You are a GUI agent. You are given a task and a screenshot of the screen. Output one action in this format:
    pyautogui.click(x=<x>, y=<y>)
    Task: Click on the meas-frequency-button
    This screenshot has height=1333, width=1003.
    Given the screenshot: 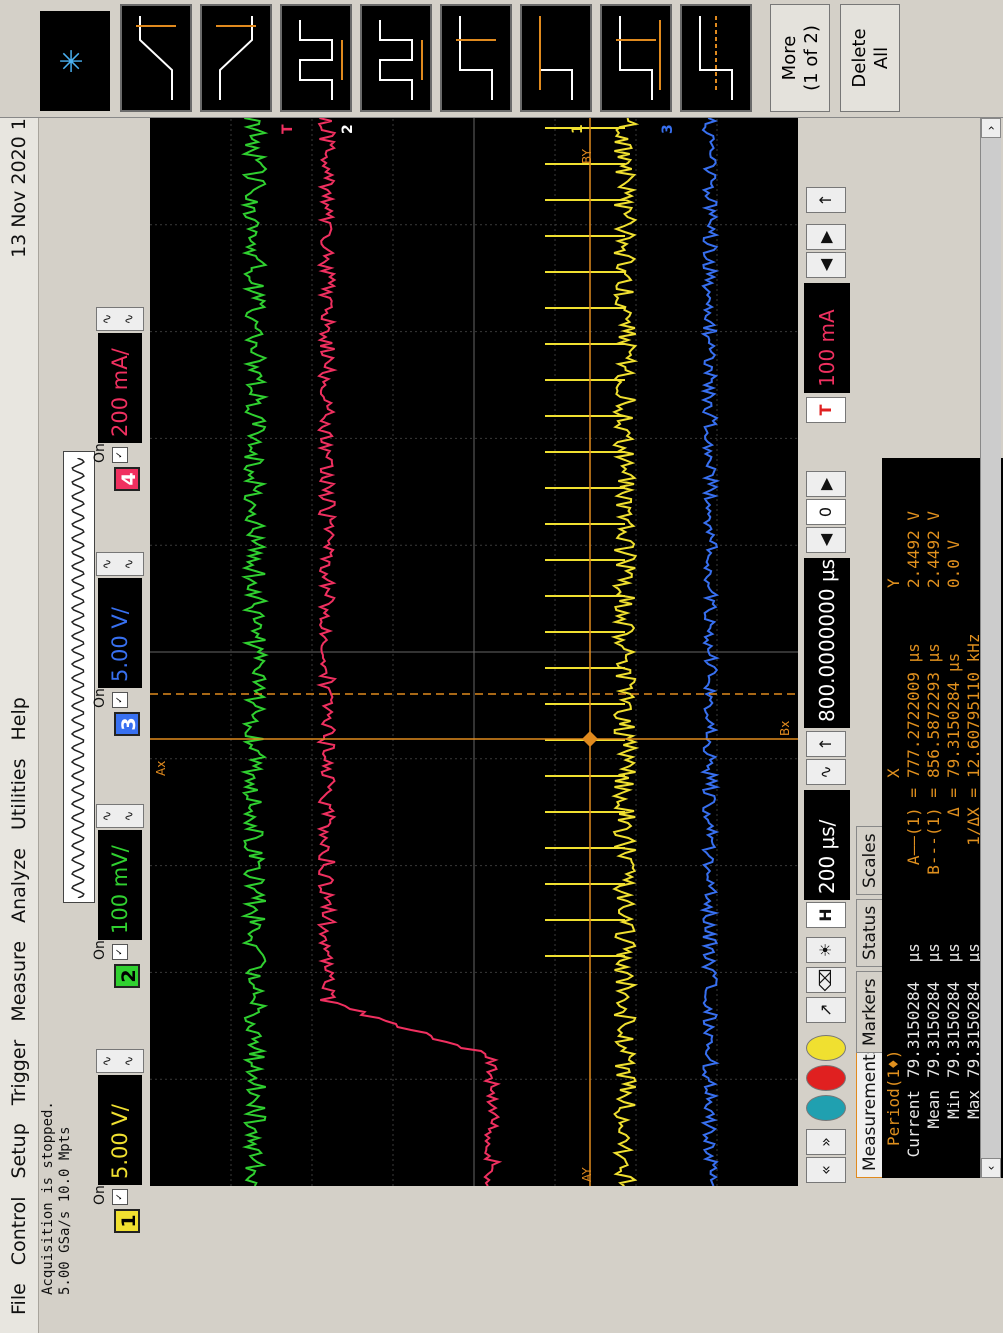 What is the action you would take?
    pyautogui.click(x=396, y=58)
    